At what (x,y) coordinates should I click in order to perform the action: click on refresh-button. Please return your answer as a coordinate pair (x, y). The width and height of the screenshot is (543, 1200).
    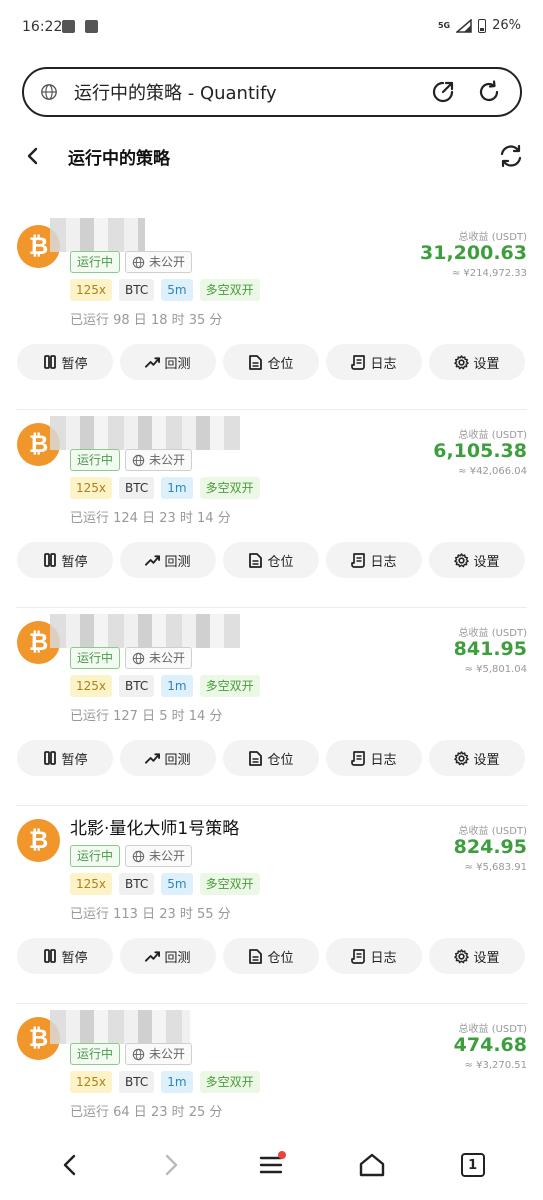
    Looking at the image, I should click on (511, 156).